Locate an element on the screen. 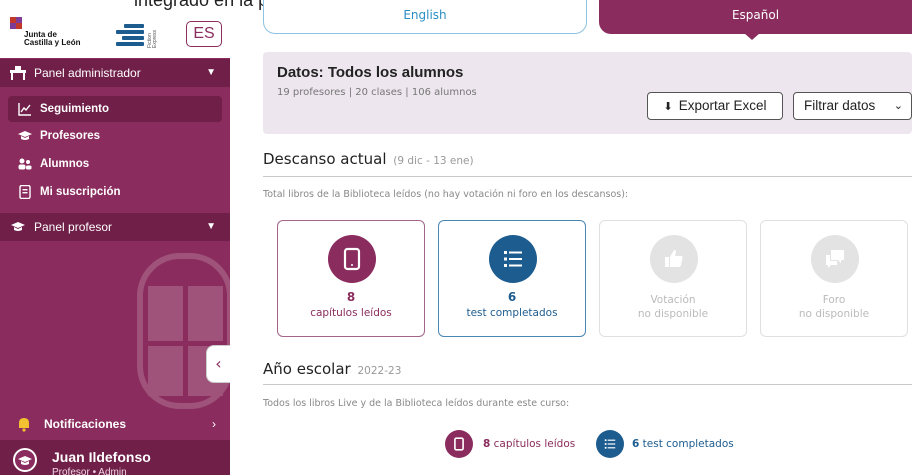  year-capitulos-label: capítulos leídos is located at coordinates (534, 444).